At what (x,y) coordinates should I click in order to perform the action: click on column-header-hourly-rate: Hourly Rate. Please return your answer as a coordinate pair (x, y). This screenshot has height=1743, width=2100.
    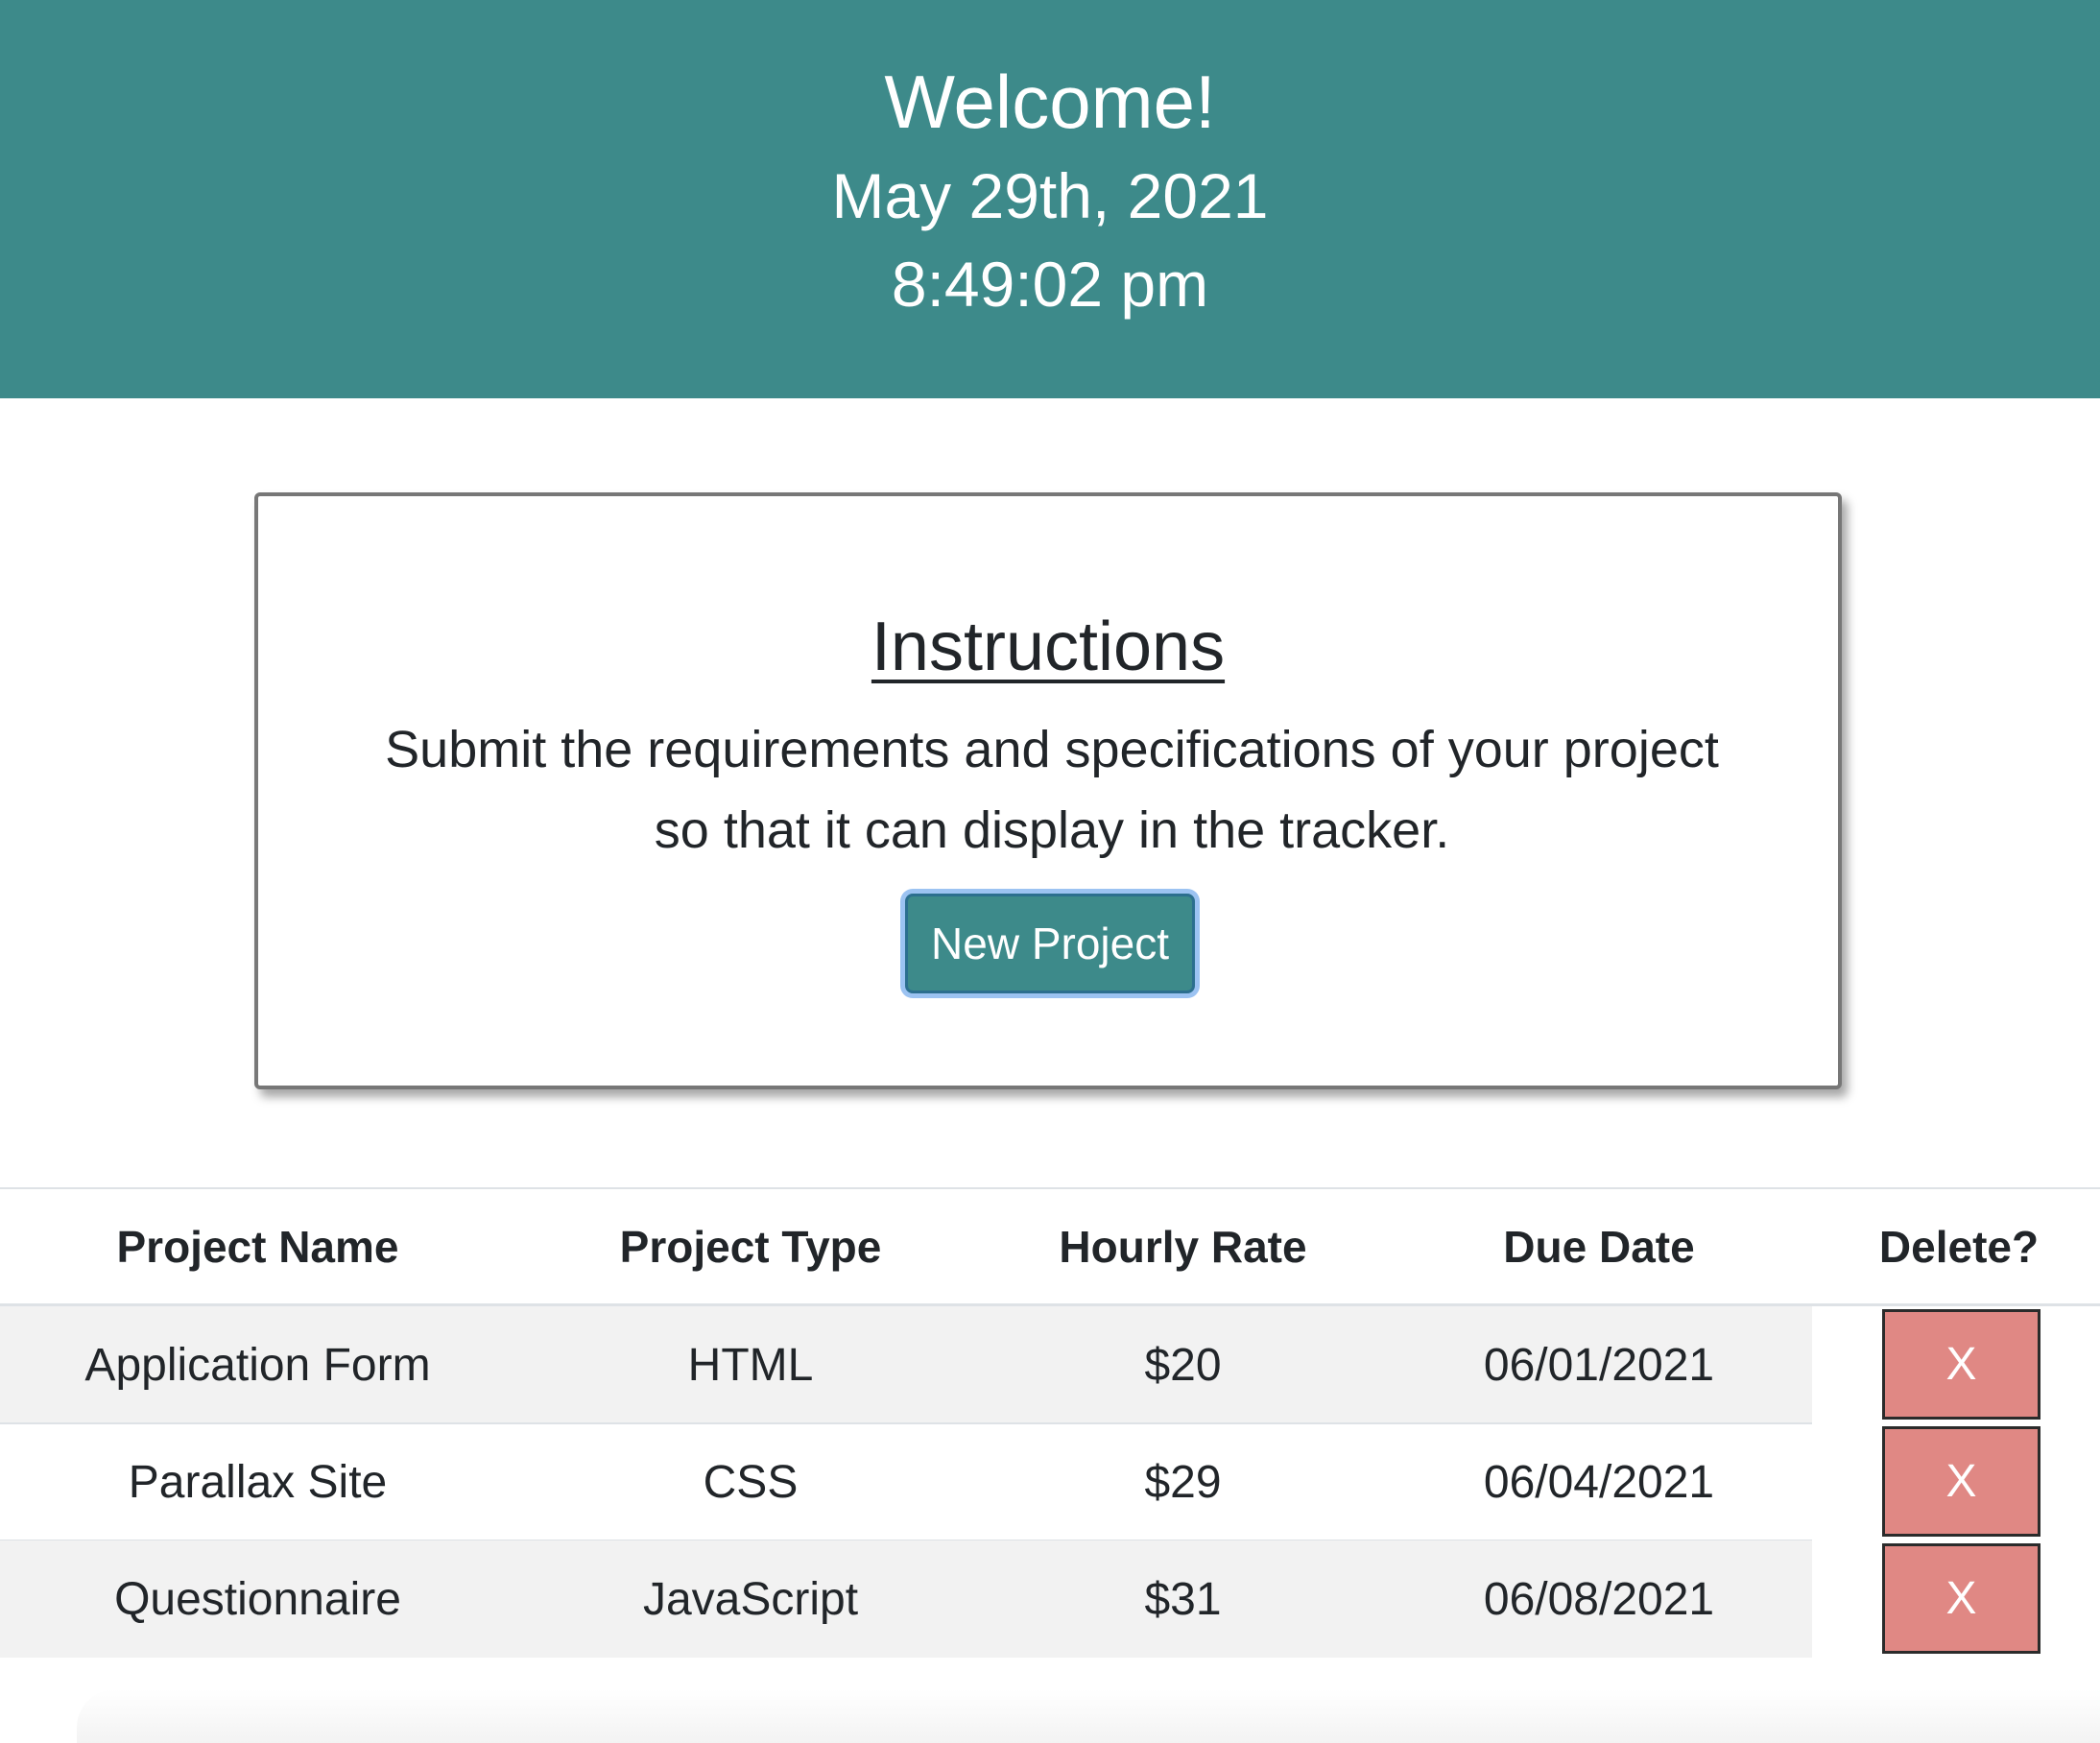
    Looking at the image, I should click on (1183, 1246).